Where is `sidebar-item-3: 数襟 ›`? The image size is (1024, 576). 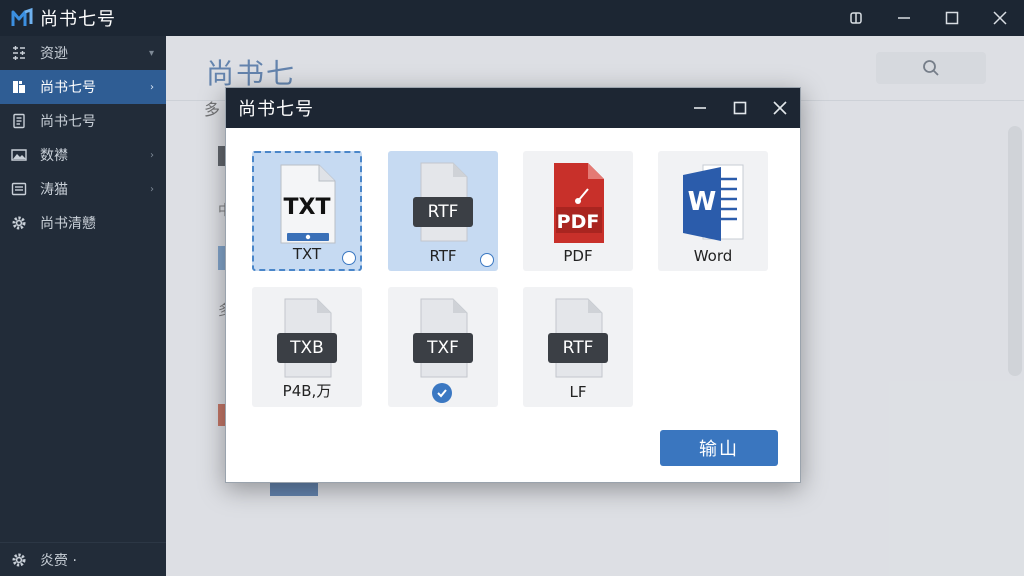
sidebar-item-3: 数襟 › is located at coordinates (83, 155).